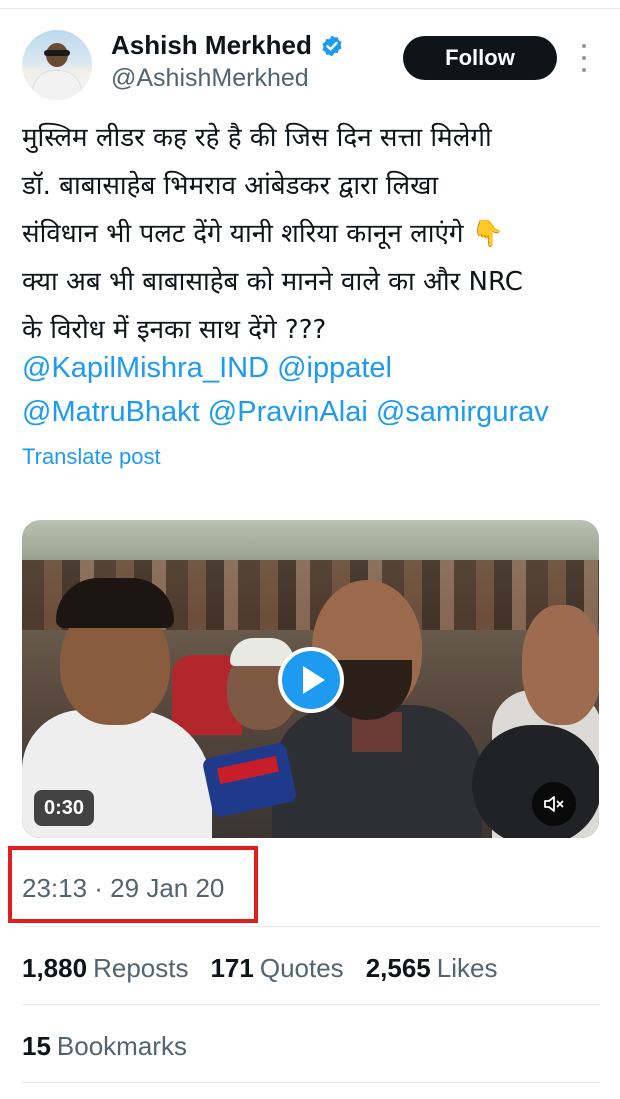 The height and width of the screenshot is (1099, 620). Describe the element at coordinates (57, 65) in the screenshot. I see `avatar` at that location.